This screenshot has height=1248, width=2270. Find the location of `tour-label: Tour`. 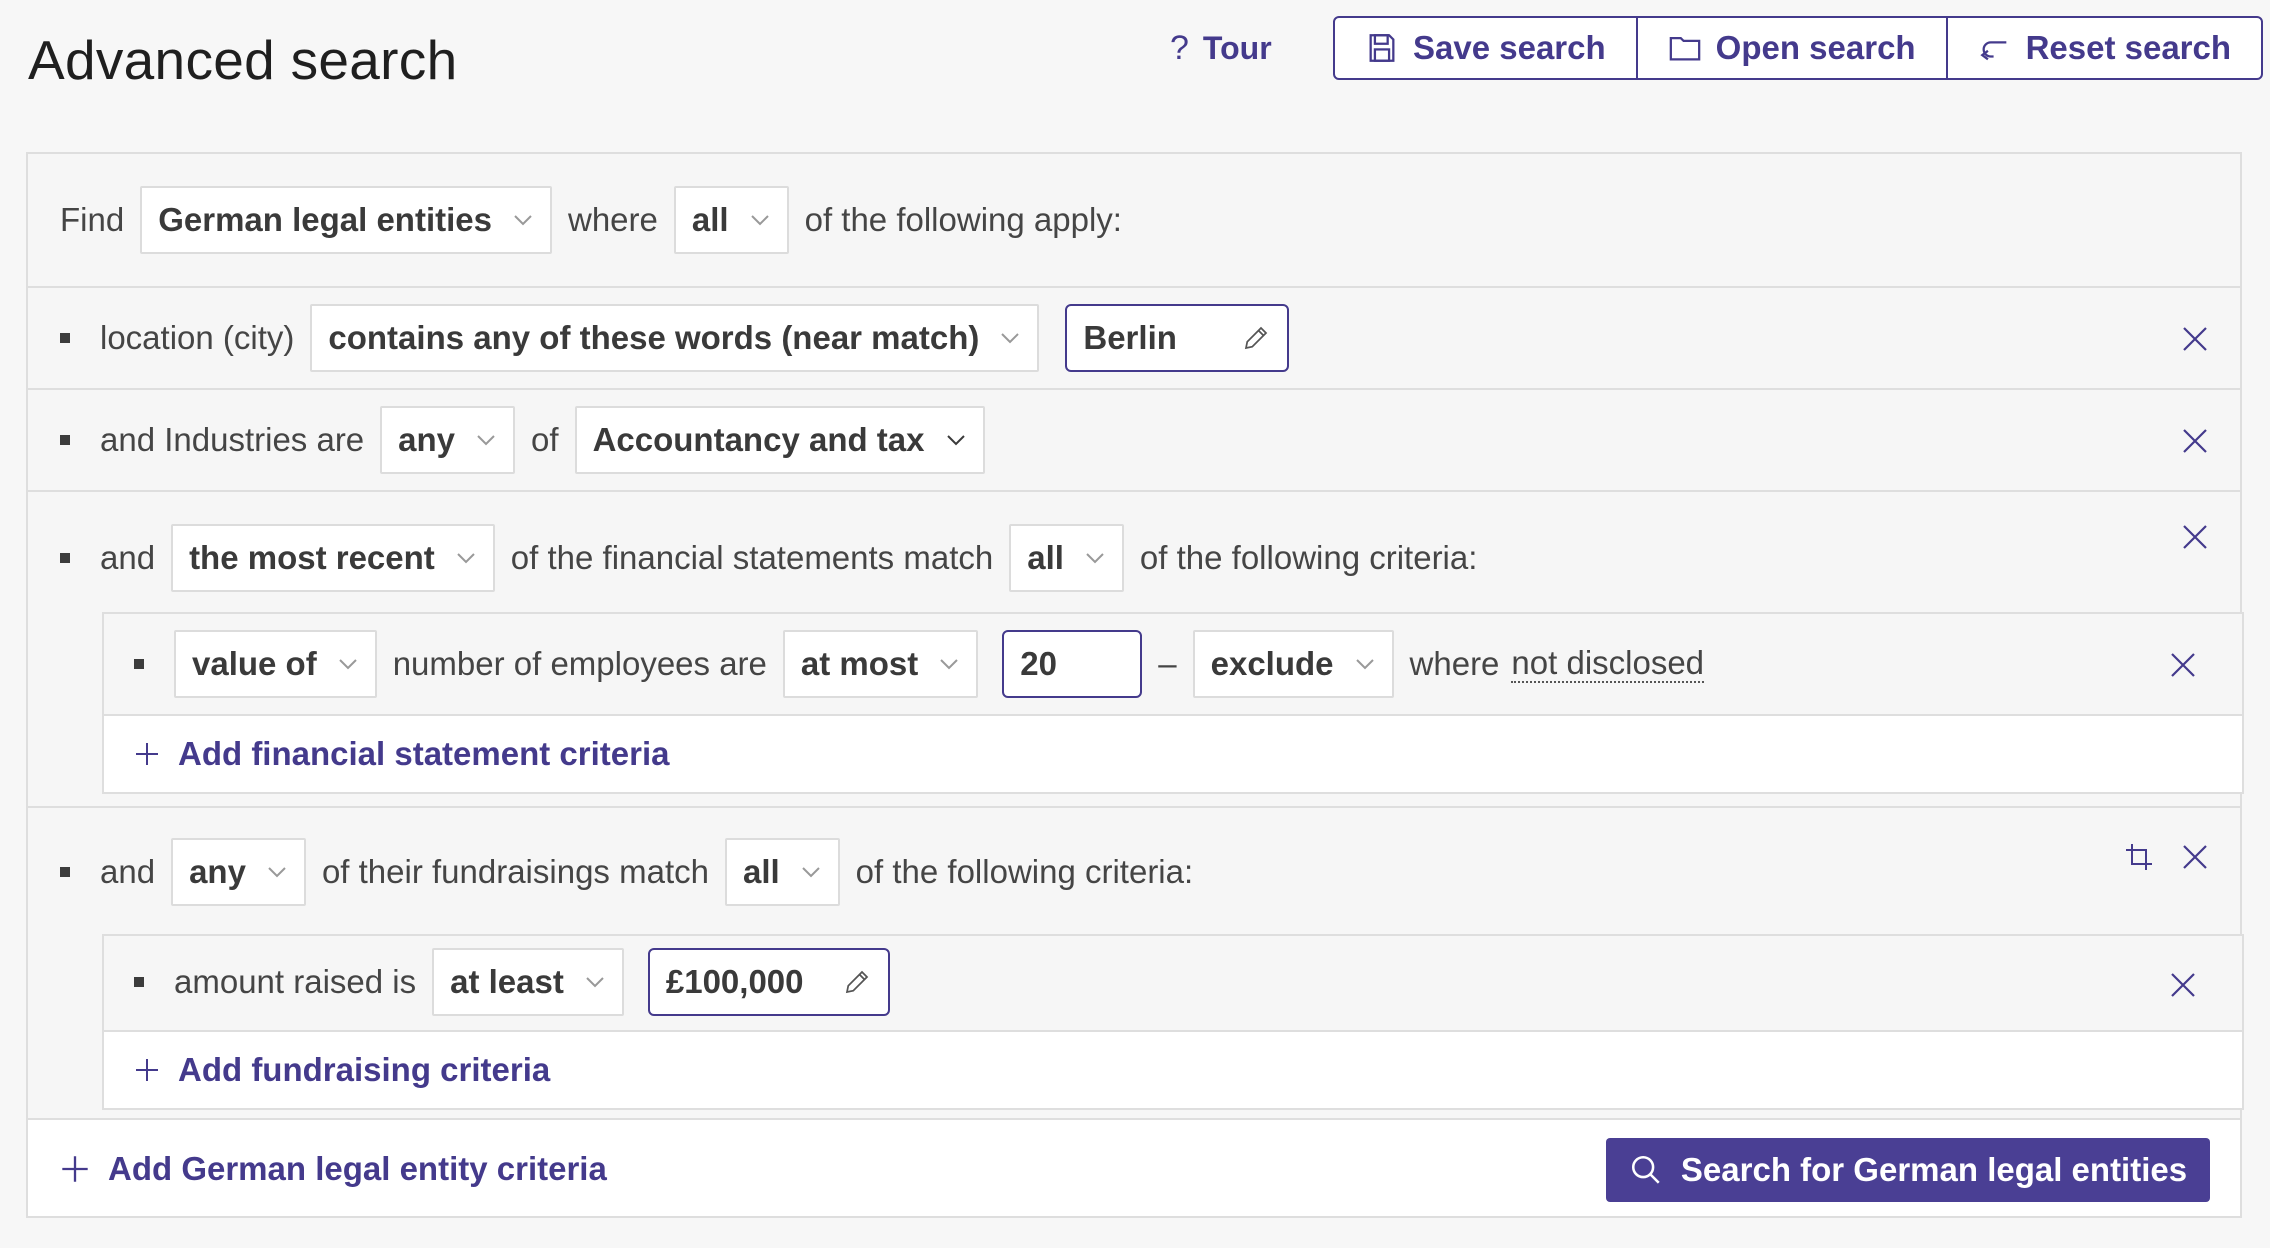

tour-label: Tour is located at coordinates (1237, 47).